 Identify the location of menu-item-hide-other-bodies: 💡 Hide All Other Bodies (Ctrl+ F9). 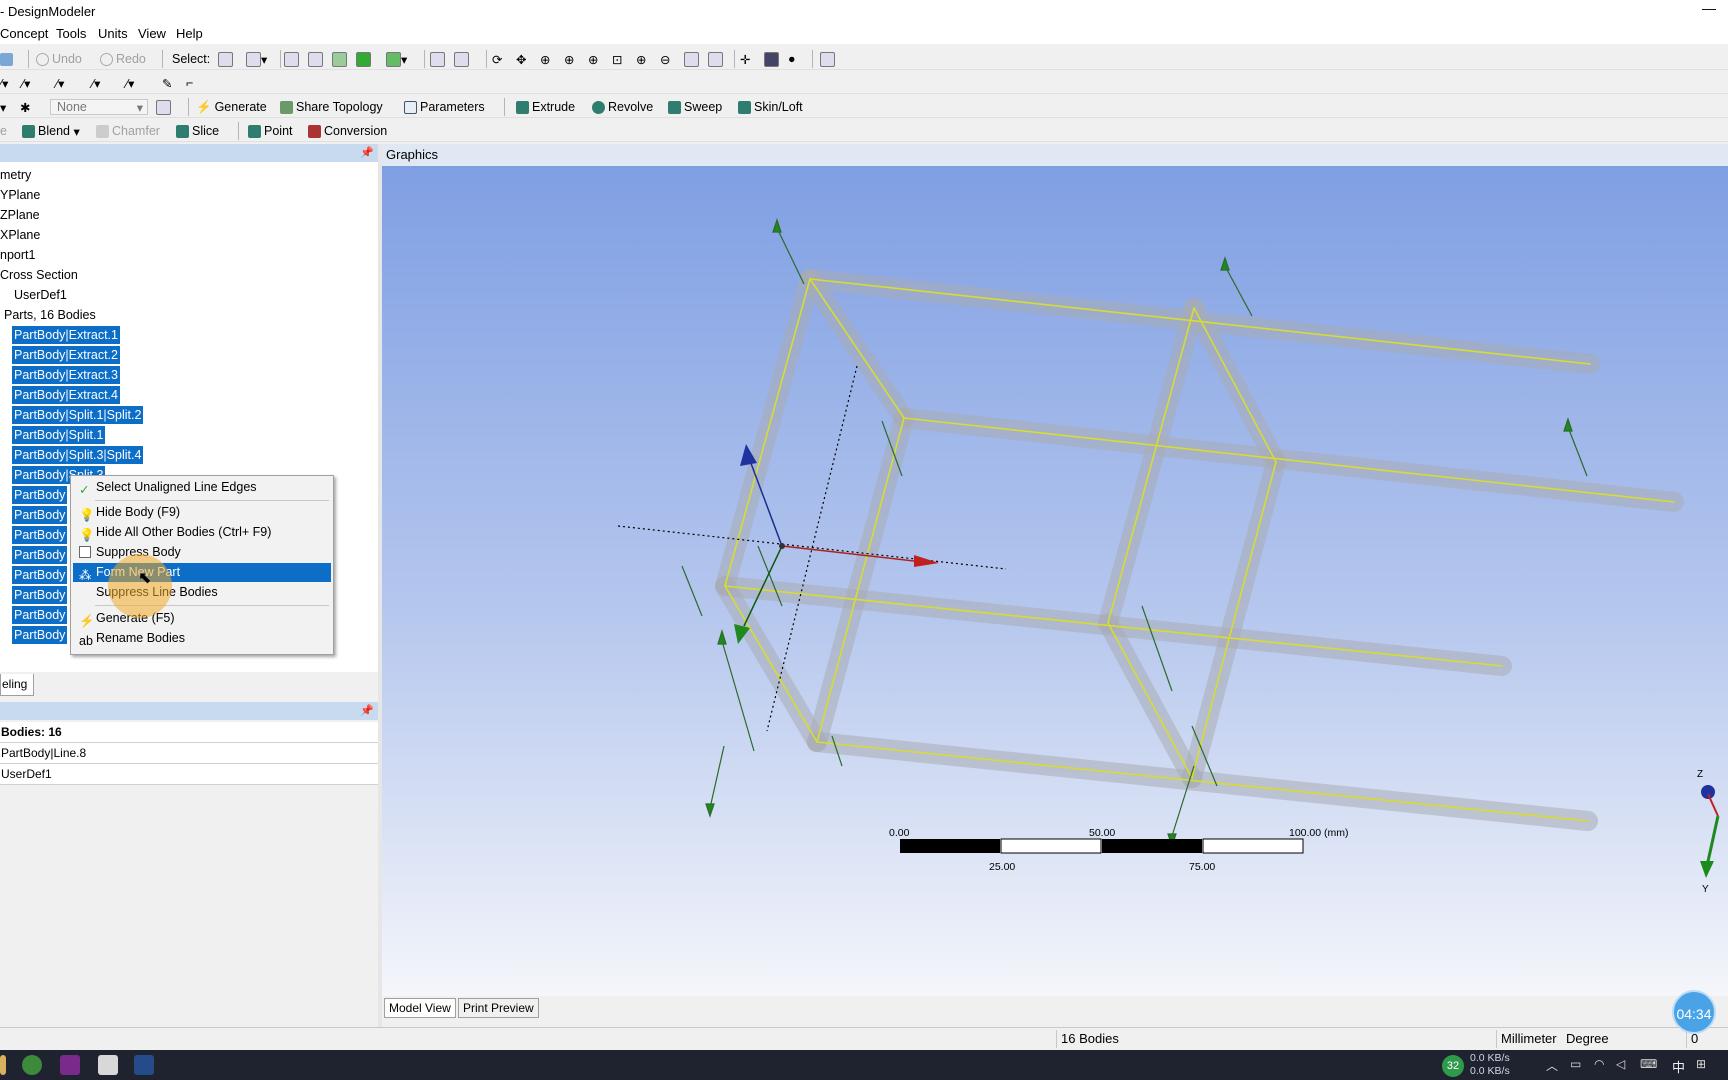
(202, 532).